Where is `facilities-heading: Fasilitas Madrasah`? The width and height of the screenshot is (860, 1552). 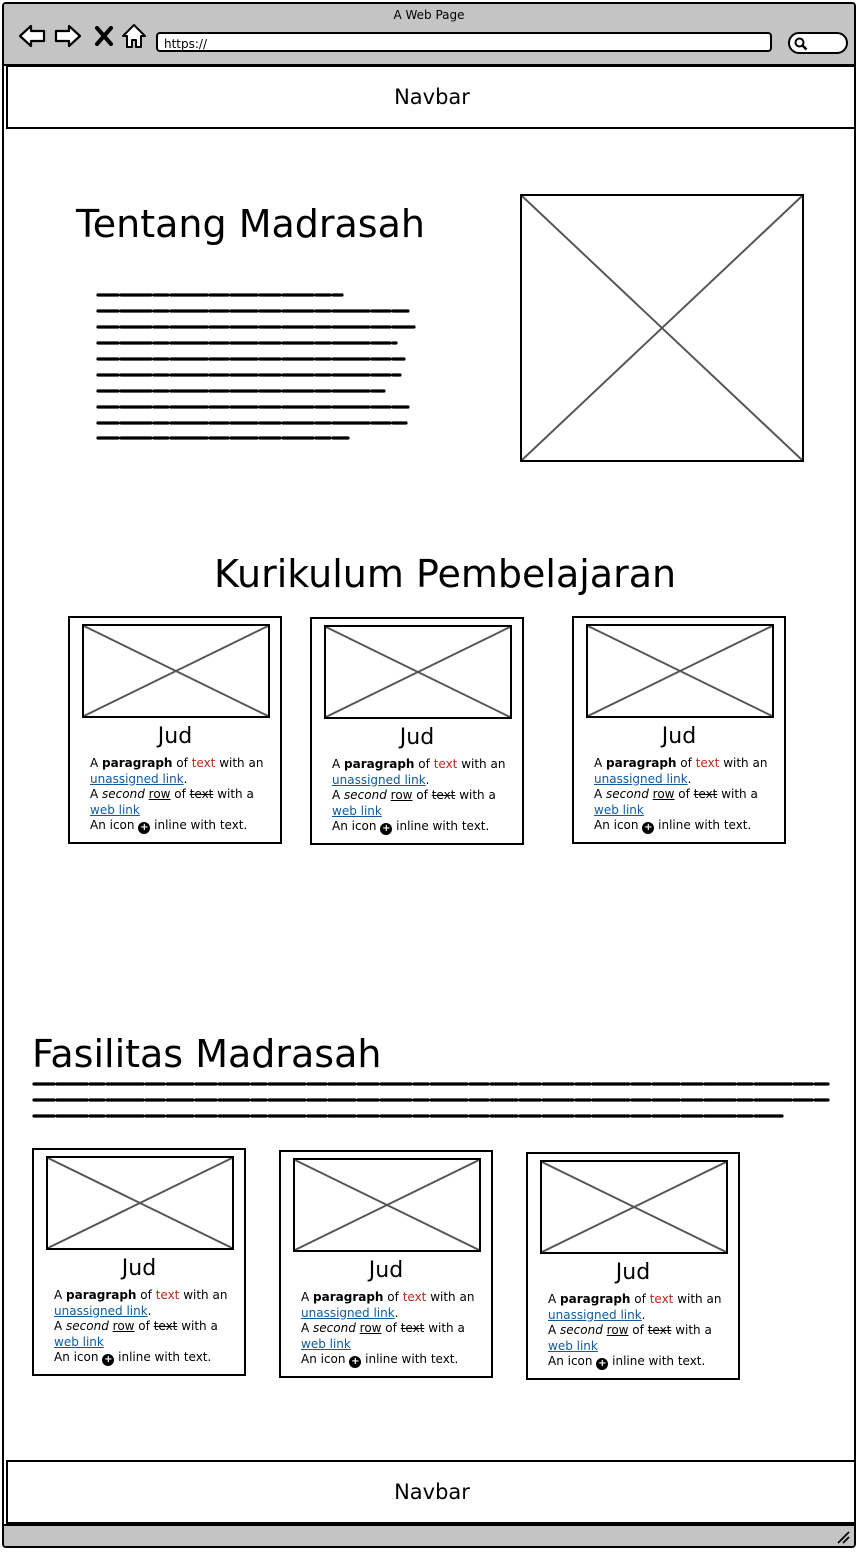 facilities-heading: Fasilitas Madrasah is located at coordinates (207, 1054).